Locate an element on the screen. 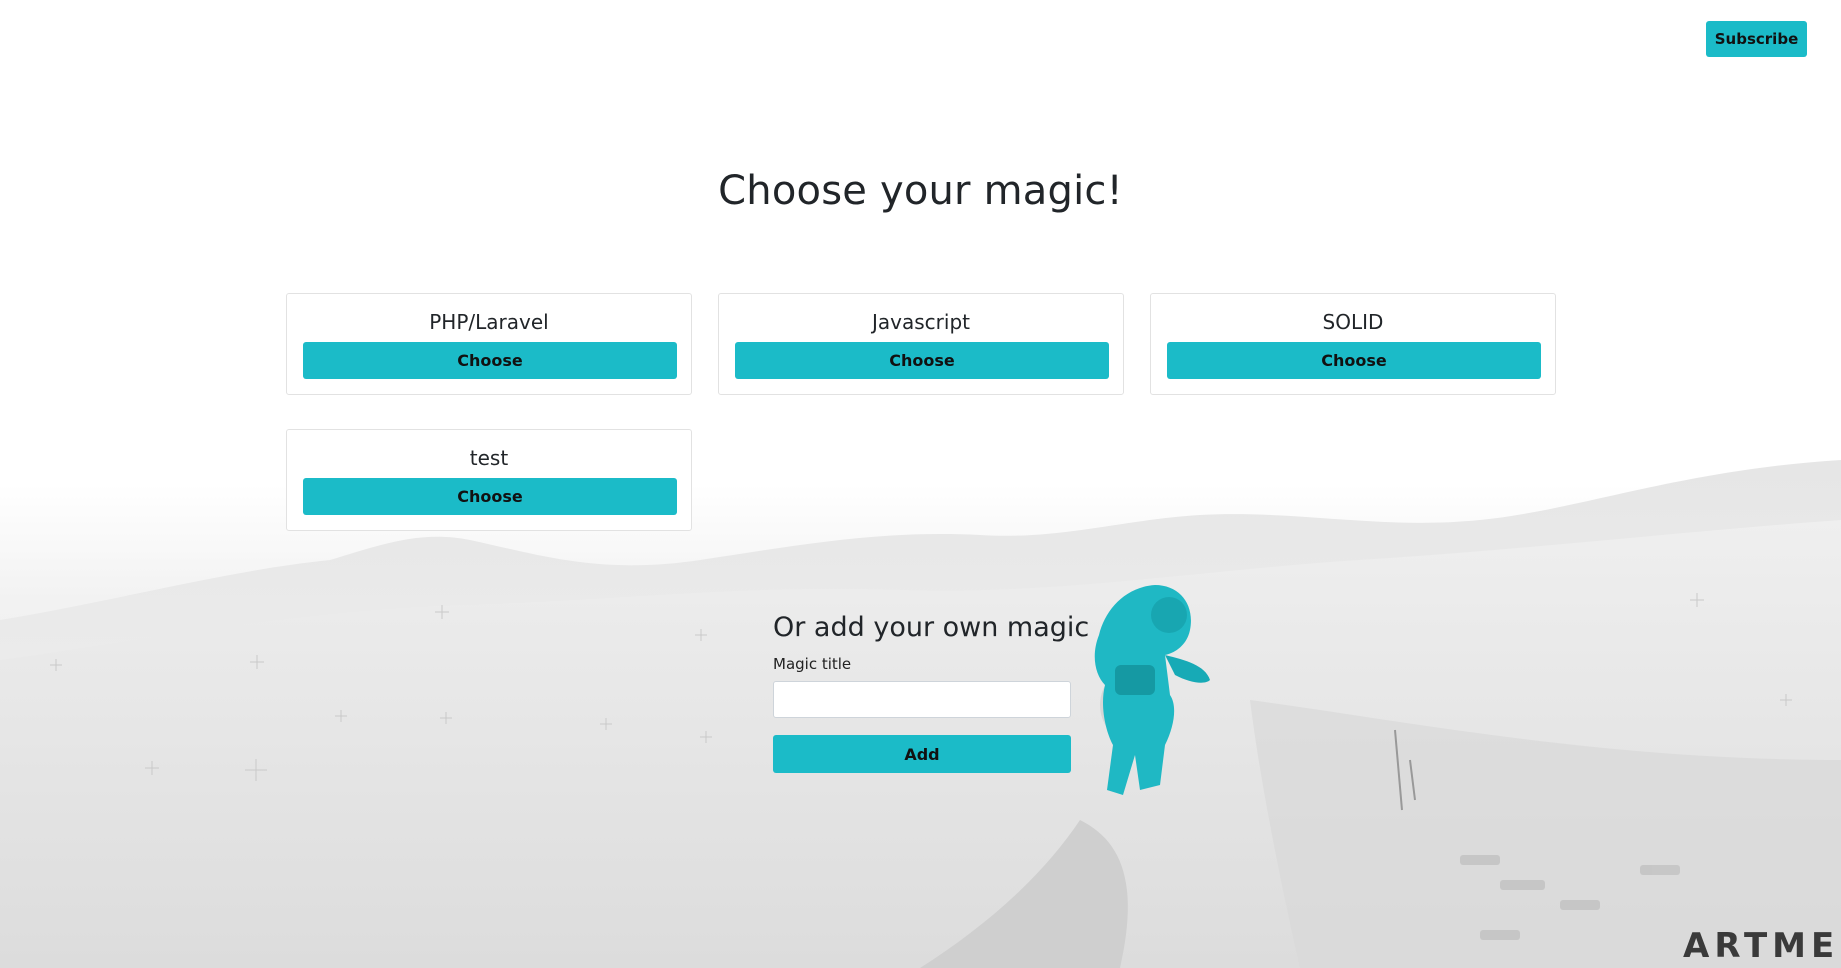 Image resolution: width=1841 pixels, height=968 pixels. add-magic-title: Or add your own magic is located at coordinates (931, 627).